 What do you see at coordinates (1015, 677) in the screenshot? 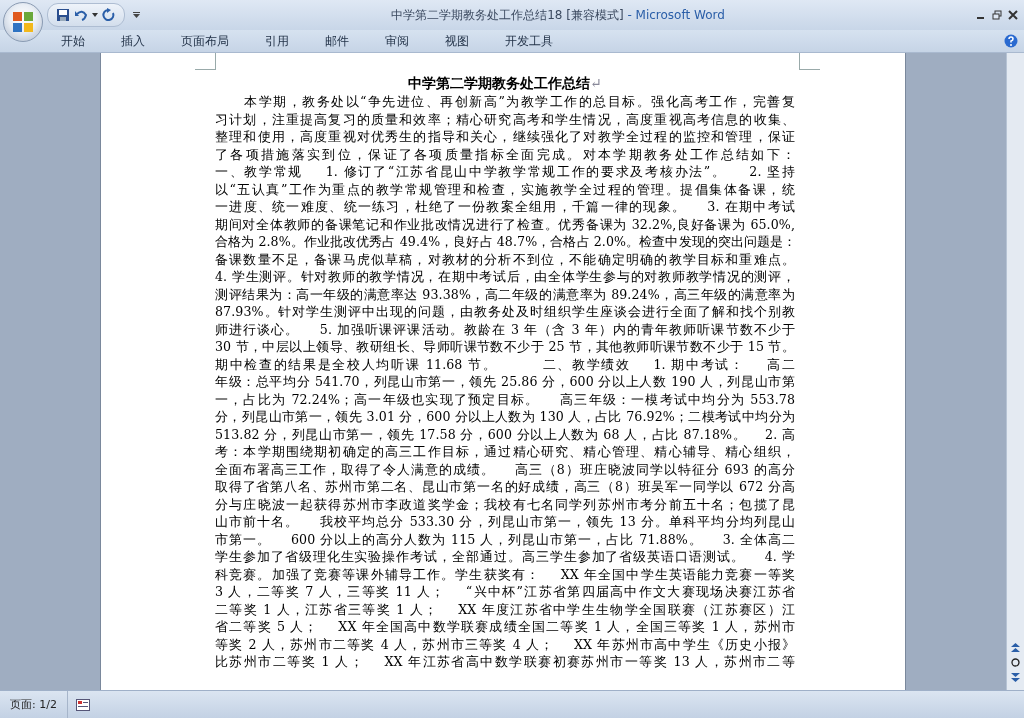
I see `next-page-icon` at bounding box center [1015, 677].